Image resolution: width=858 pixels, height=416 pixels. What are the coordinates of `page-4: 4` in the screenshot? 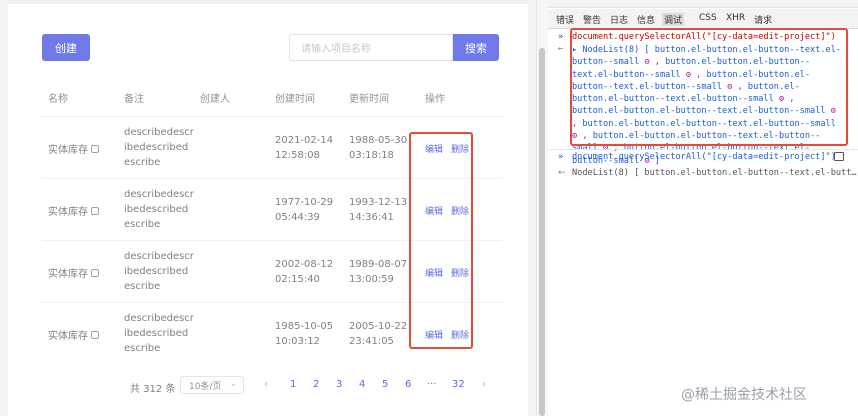 It's located at (362, 384).